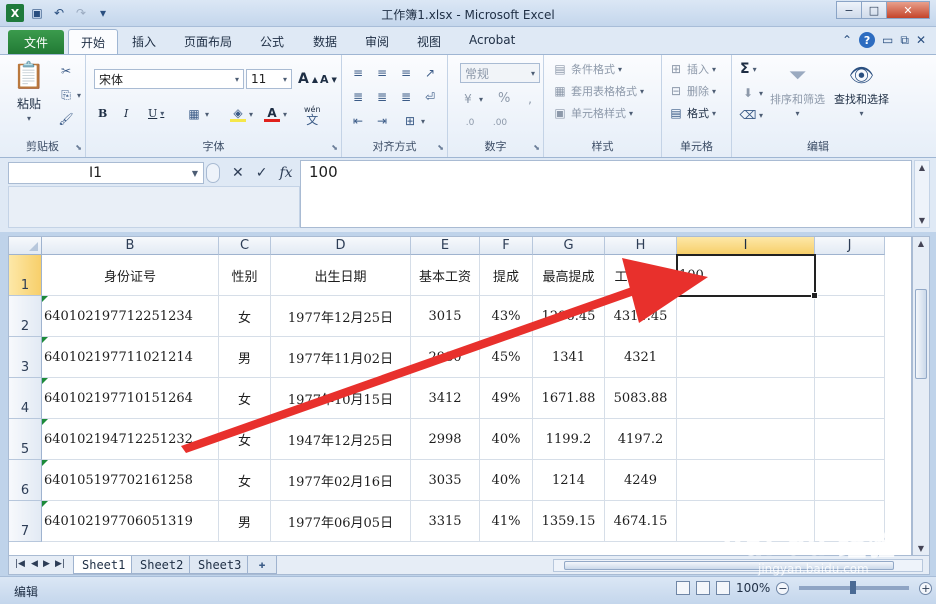  I want to click on vertical-scrollbar: ▲ ▼, so click(921, 396).